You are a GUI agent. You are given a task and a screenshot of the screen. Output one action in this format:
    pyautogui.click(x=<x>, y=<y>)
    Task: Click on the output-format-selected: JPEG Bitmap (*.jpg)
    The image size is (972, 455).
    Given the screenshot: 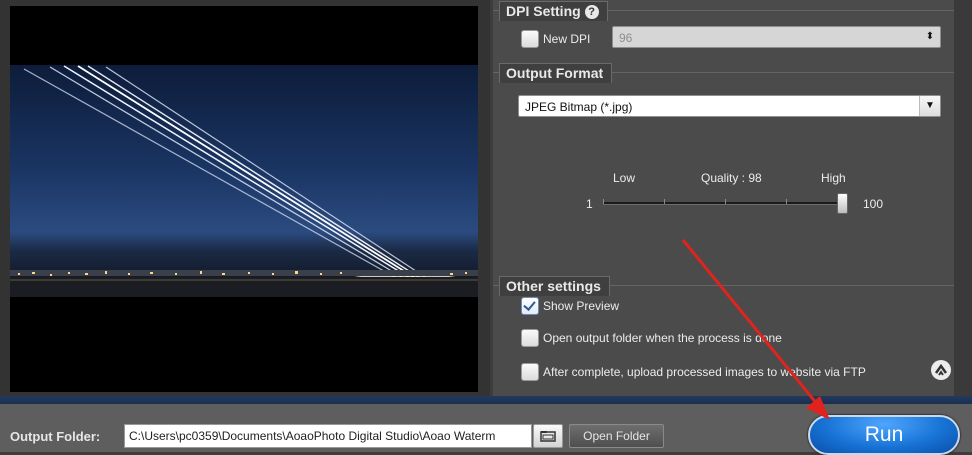 What is the action you would take?
    pyautogui.click(x=579, y=107)
    